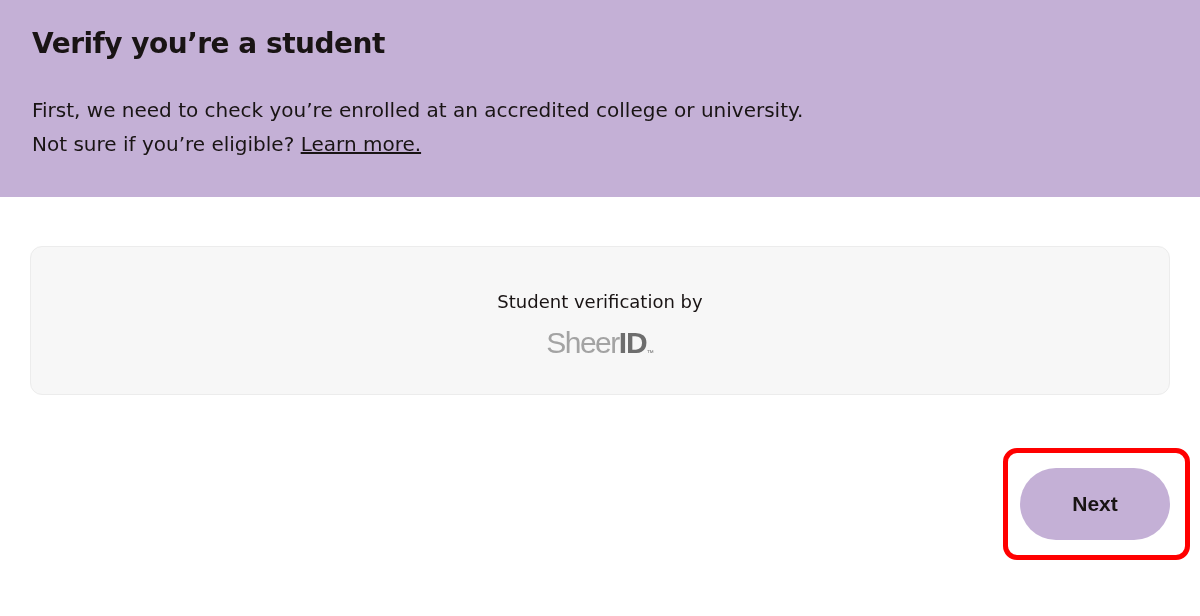 This screenshot has width=1200, height=616. I want to click on verification-label: Student verification by, so click(600, 302).